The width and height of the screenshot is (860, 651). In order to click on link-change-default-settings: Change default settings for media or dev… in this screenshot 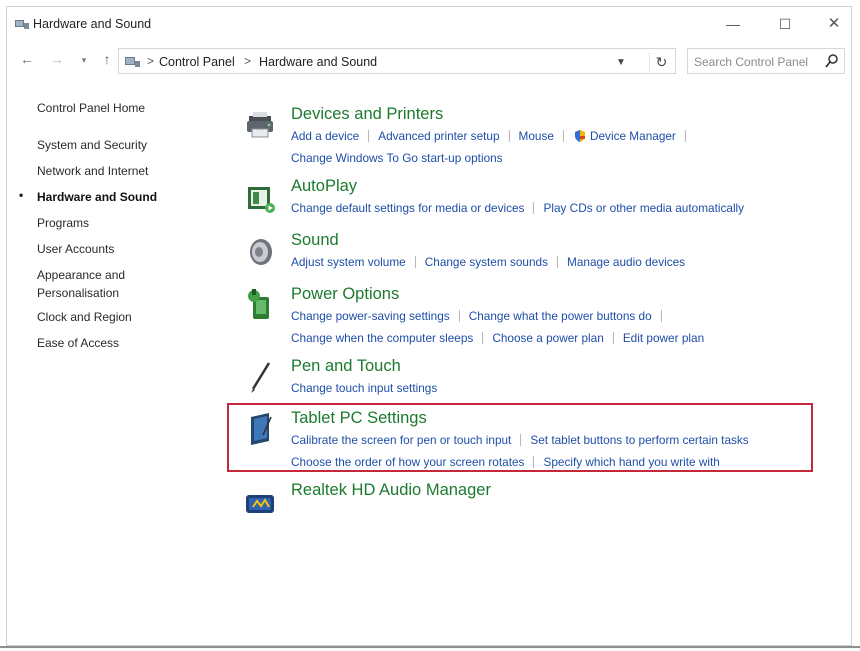, I will do `click(407, 208)`.